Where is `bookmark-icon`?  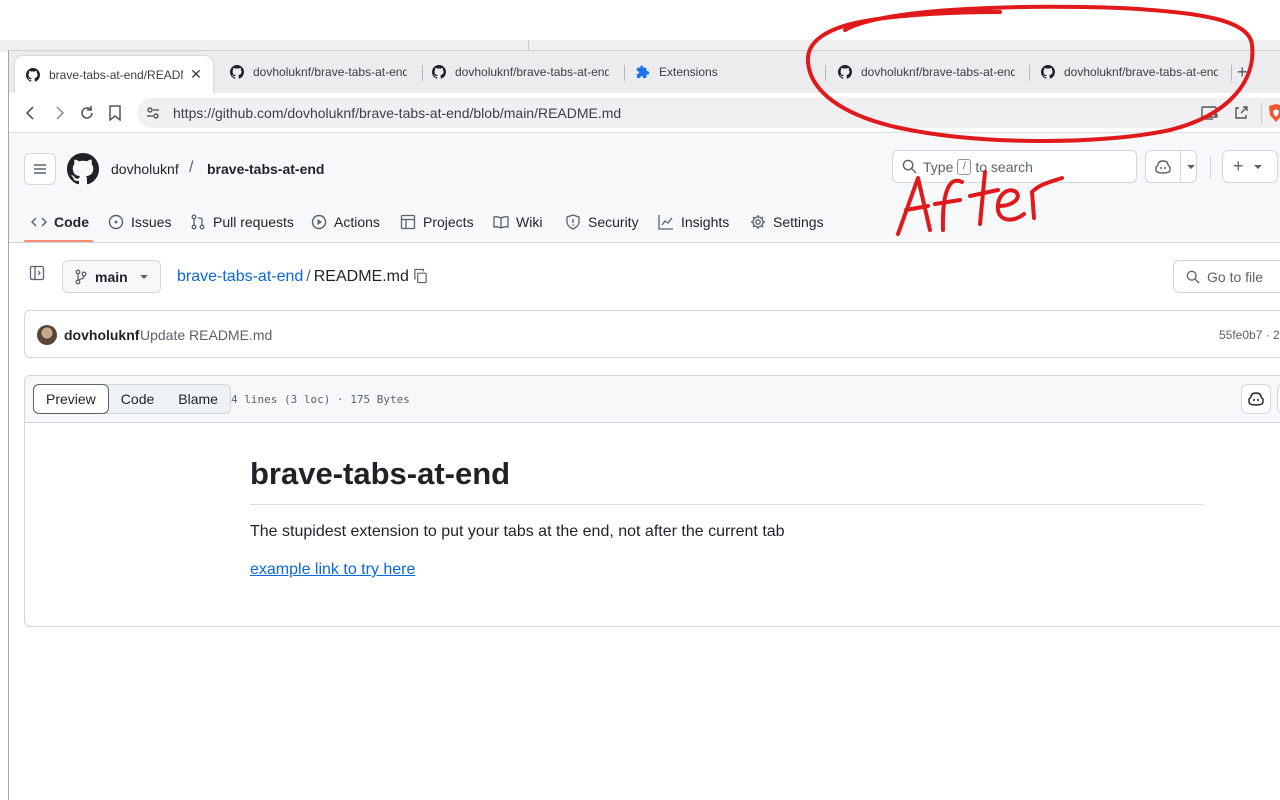 bookmark-icon is located at coordinates (115, 113).